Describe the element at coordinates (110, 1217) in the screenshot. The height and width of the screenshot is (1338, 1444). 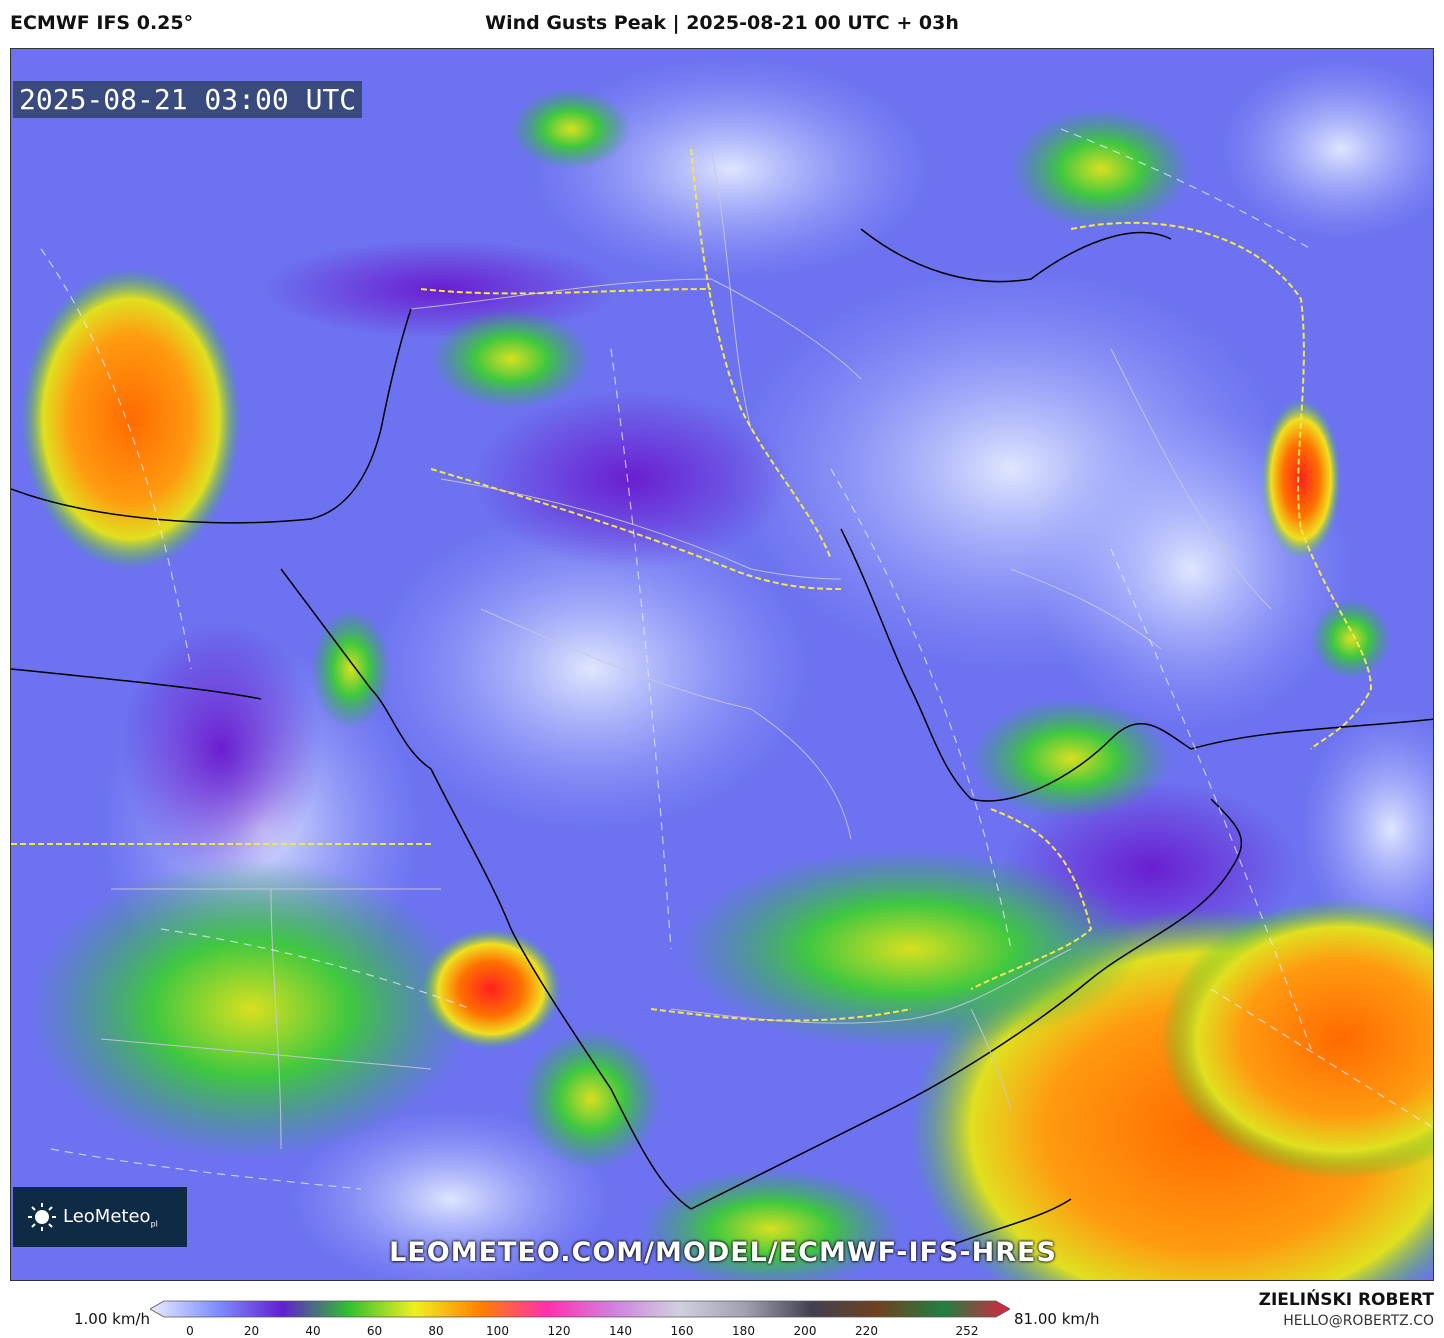
I see `logo-text: LeoMeteopl` at that location.